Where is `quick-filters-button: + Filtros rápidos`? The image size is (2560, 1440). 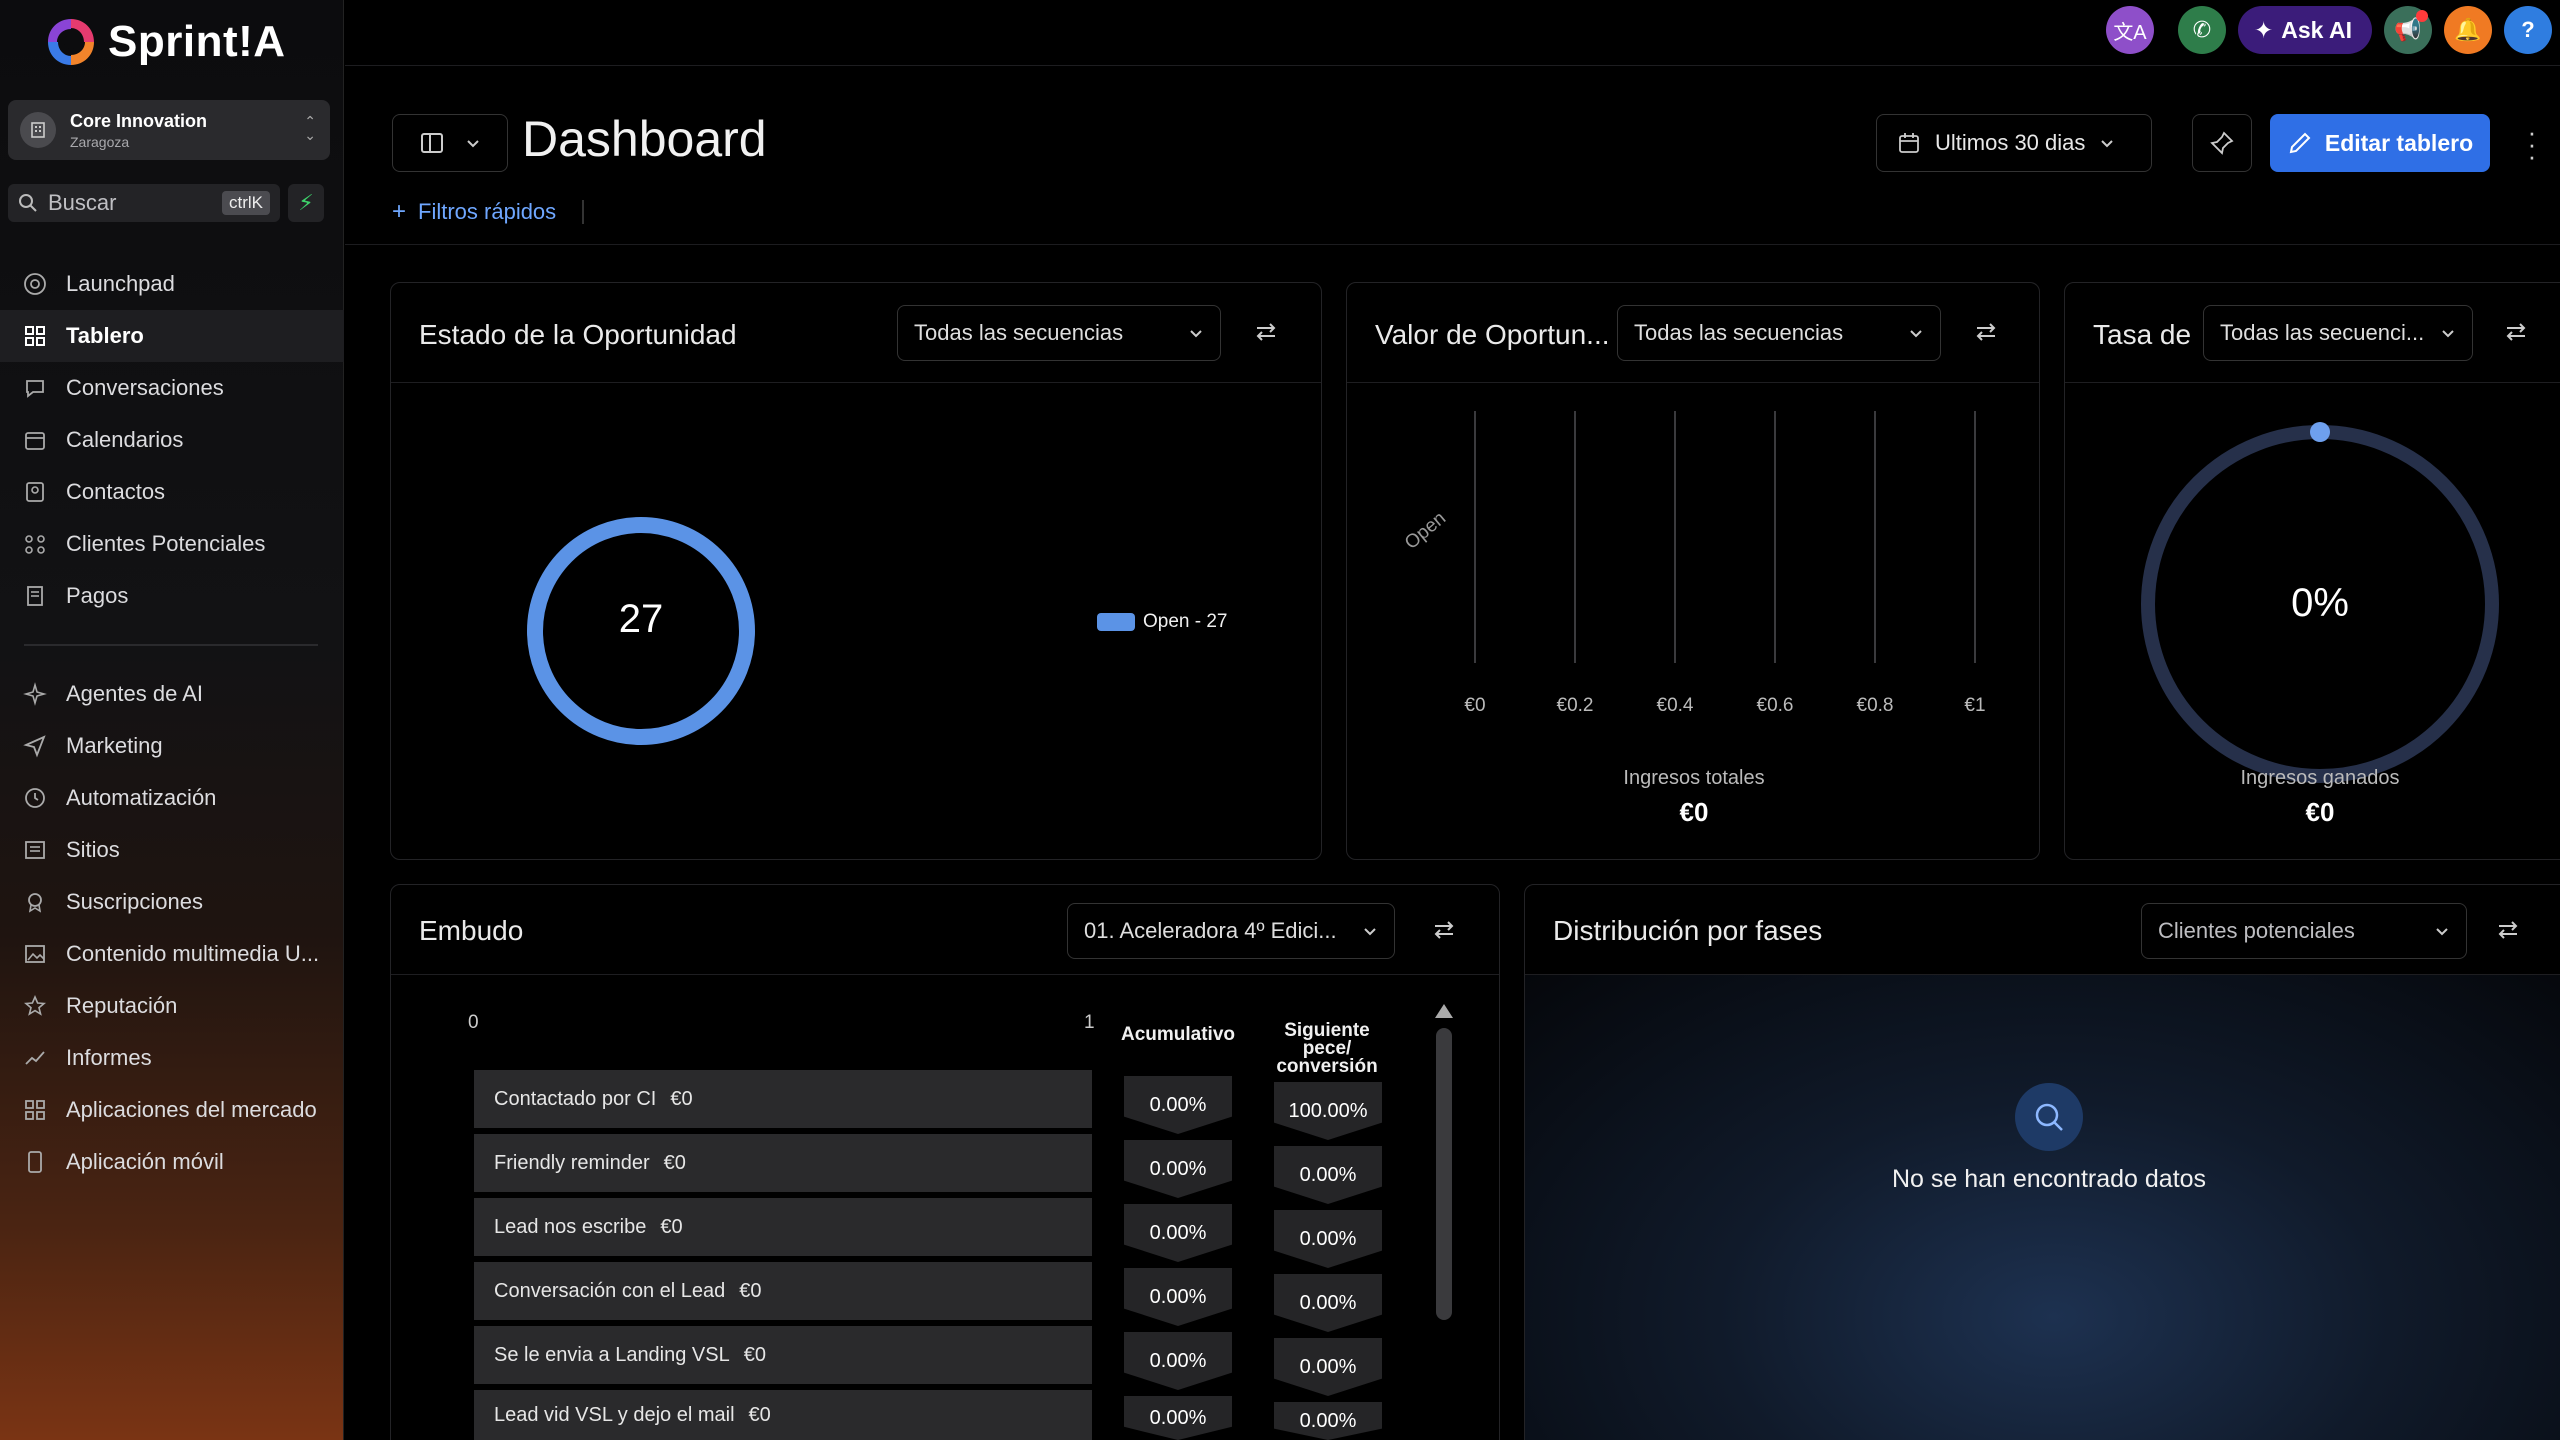 quick-filters-button: + Filtros rápidos is located at coordinates (488, 212).